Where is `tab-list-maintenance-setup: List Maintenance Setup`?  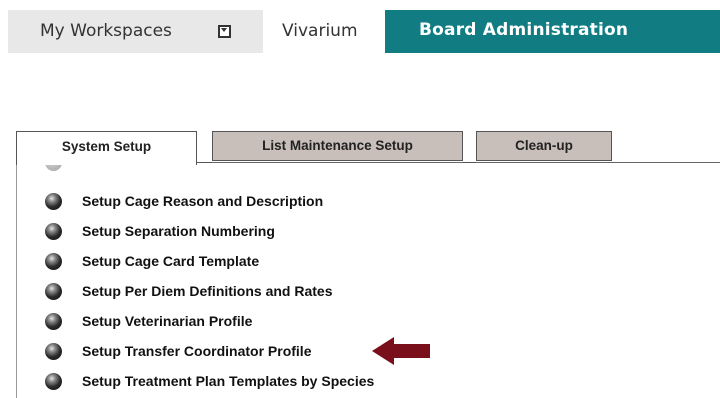
tab-list-maintenance-setup: List Maintenance Setup is located at coordinates (337, 146).